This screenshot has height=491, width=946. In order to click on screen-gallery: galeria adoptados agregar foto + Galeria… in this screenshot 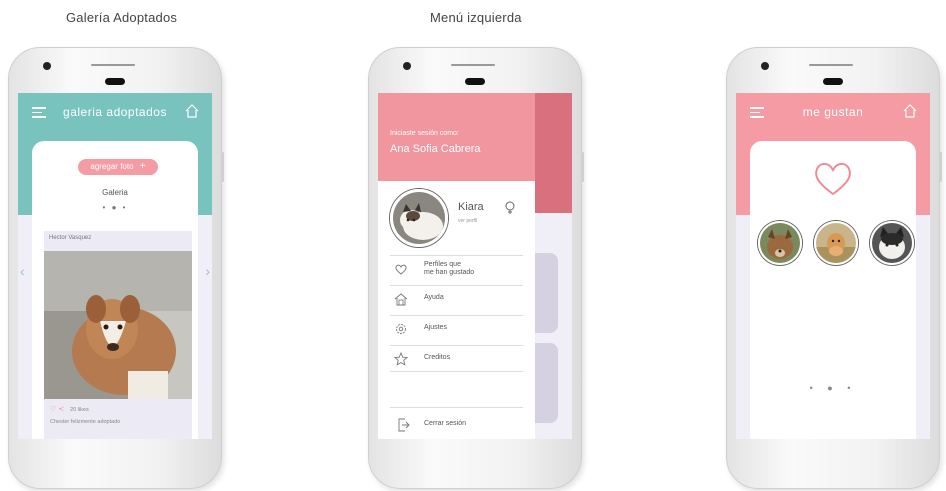, I will do `click(115, 266)`.